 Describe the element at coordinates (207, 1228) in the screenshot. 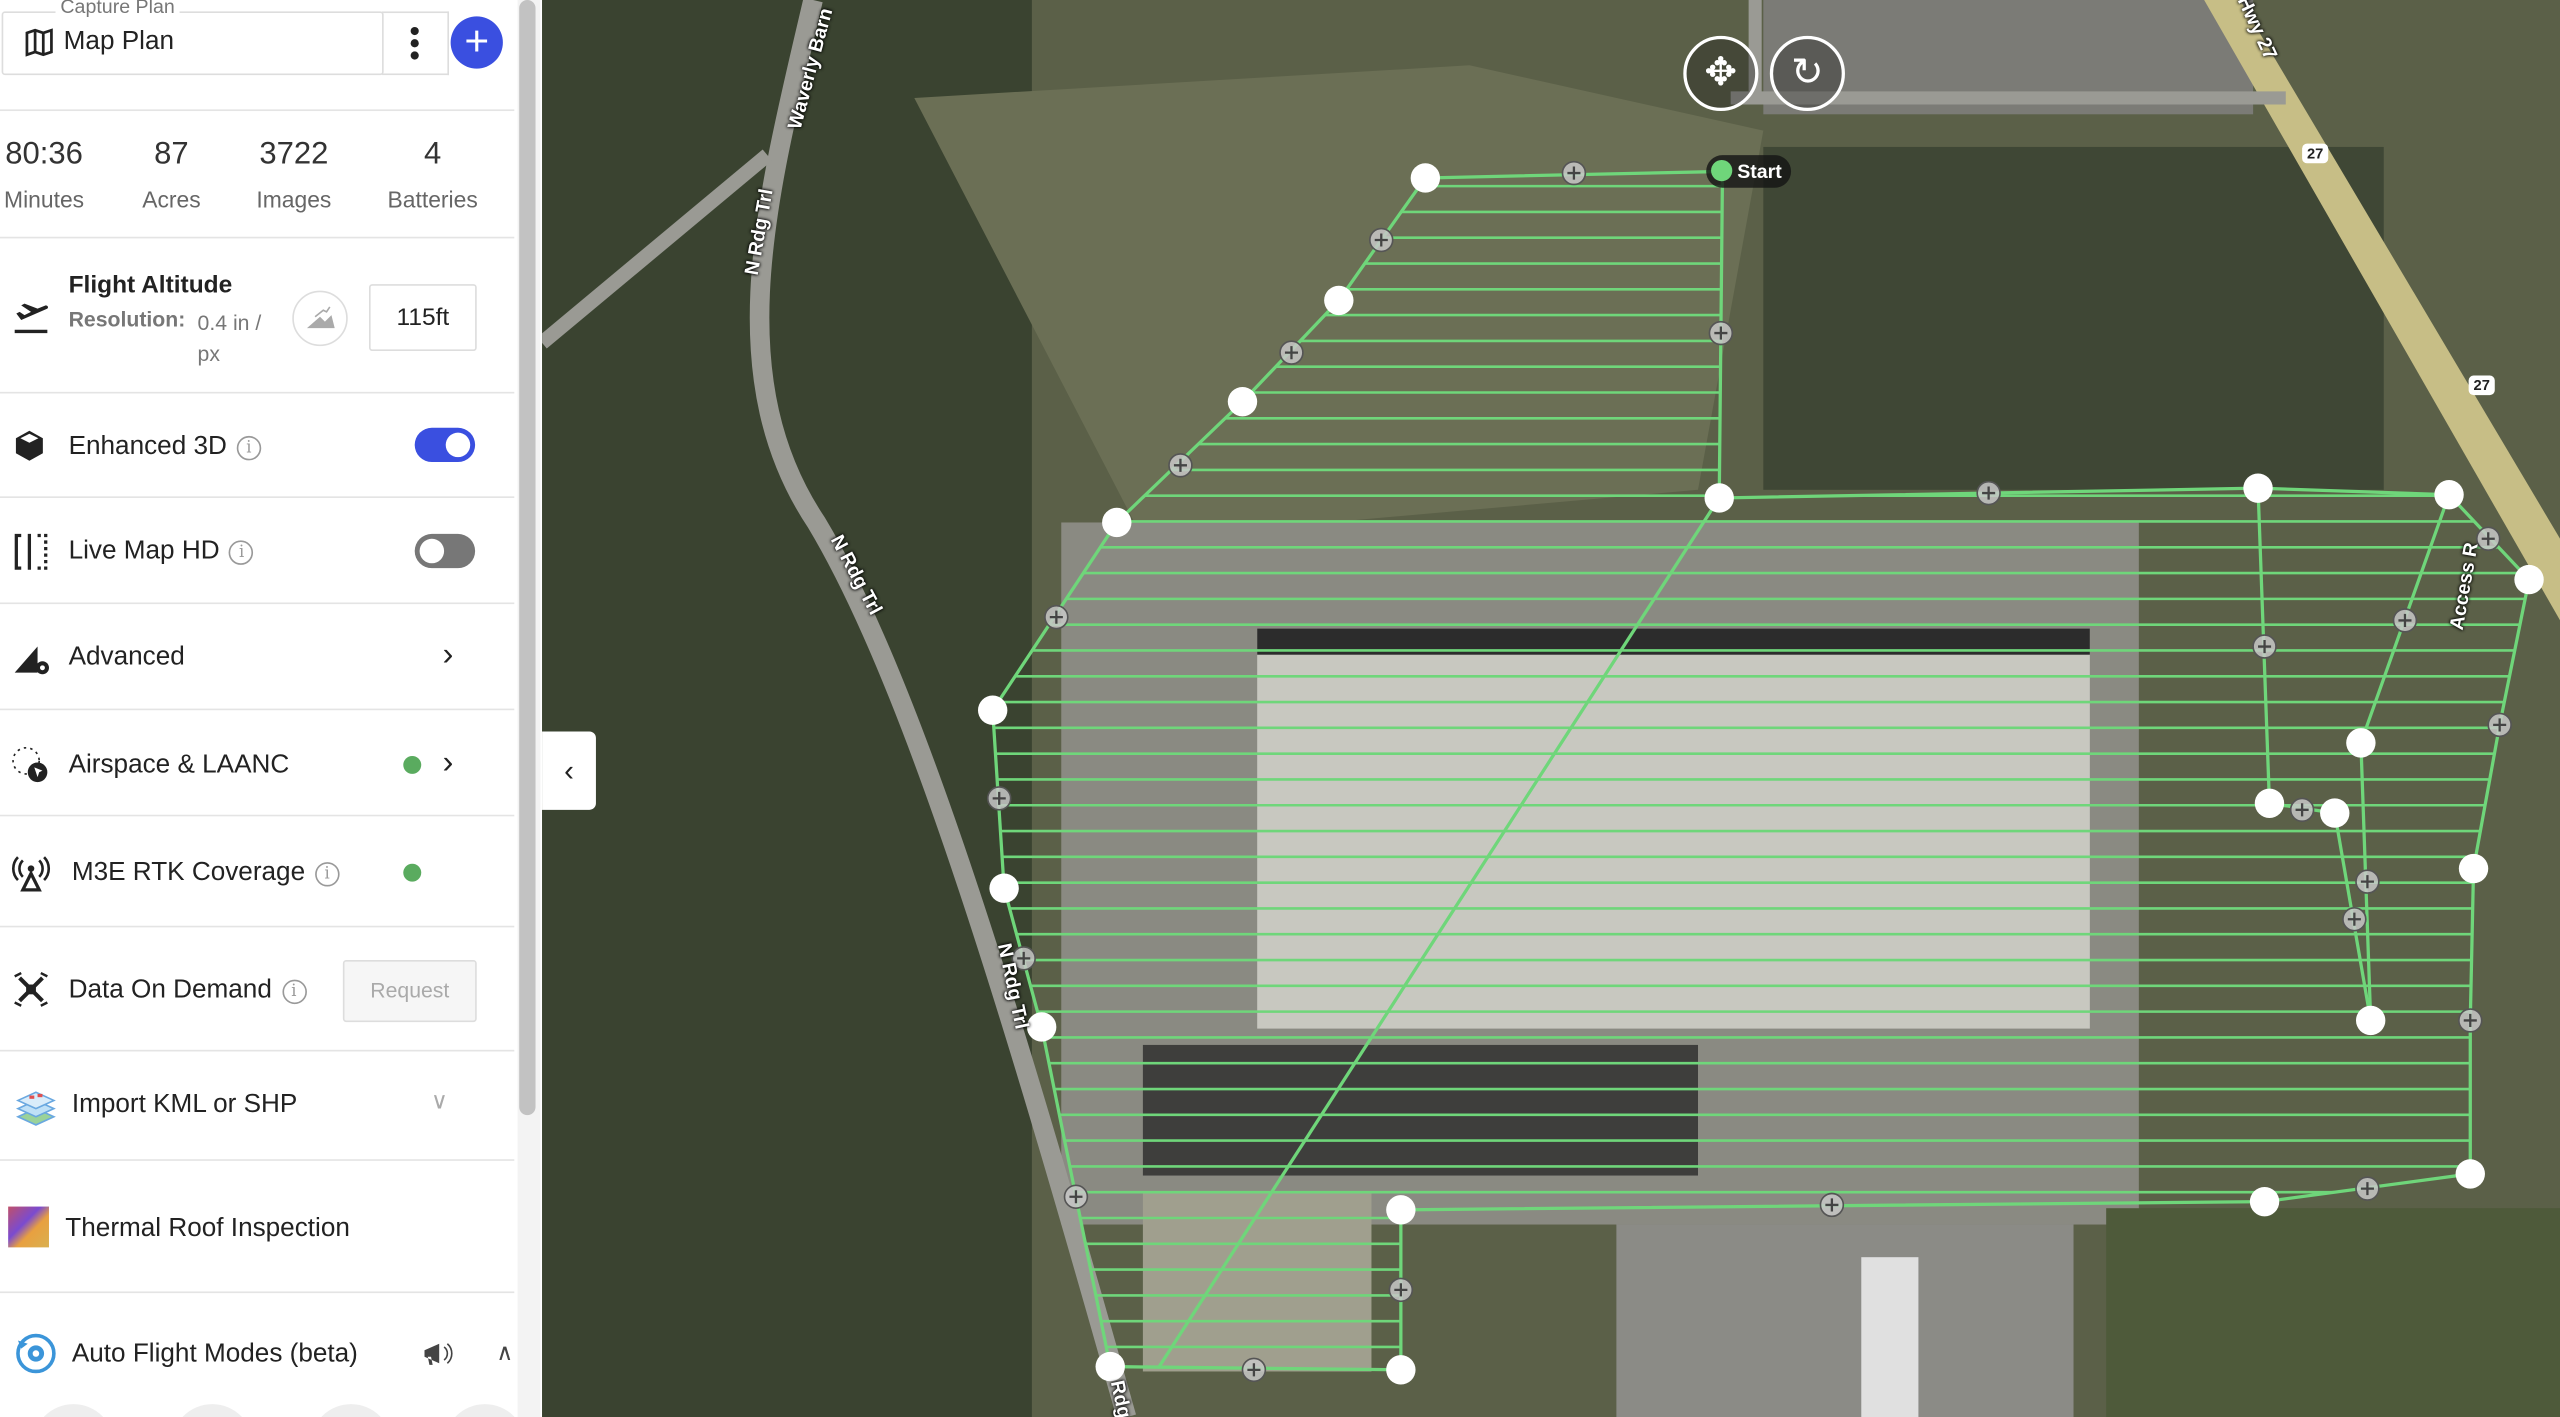

I see `thermal-label: Thermal Roof Inspection` at that location.